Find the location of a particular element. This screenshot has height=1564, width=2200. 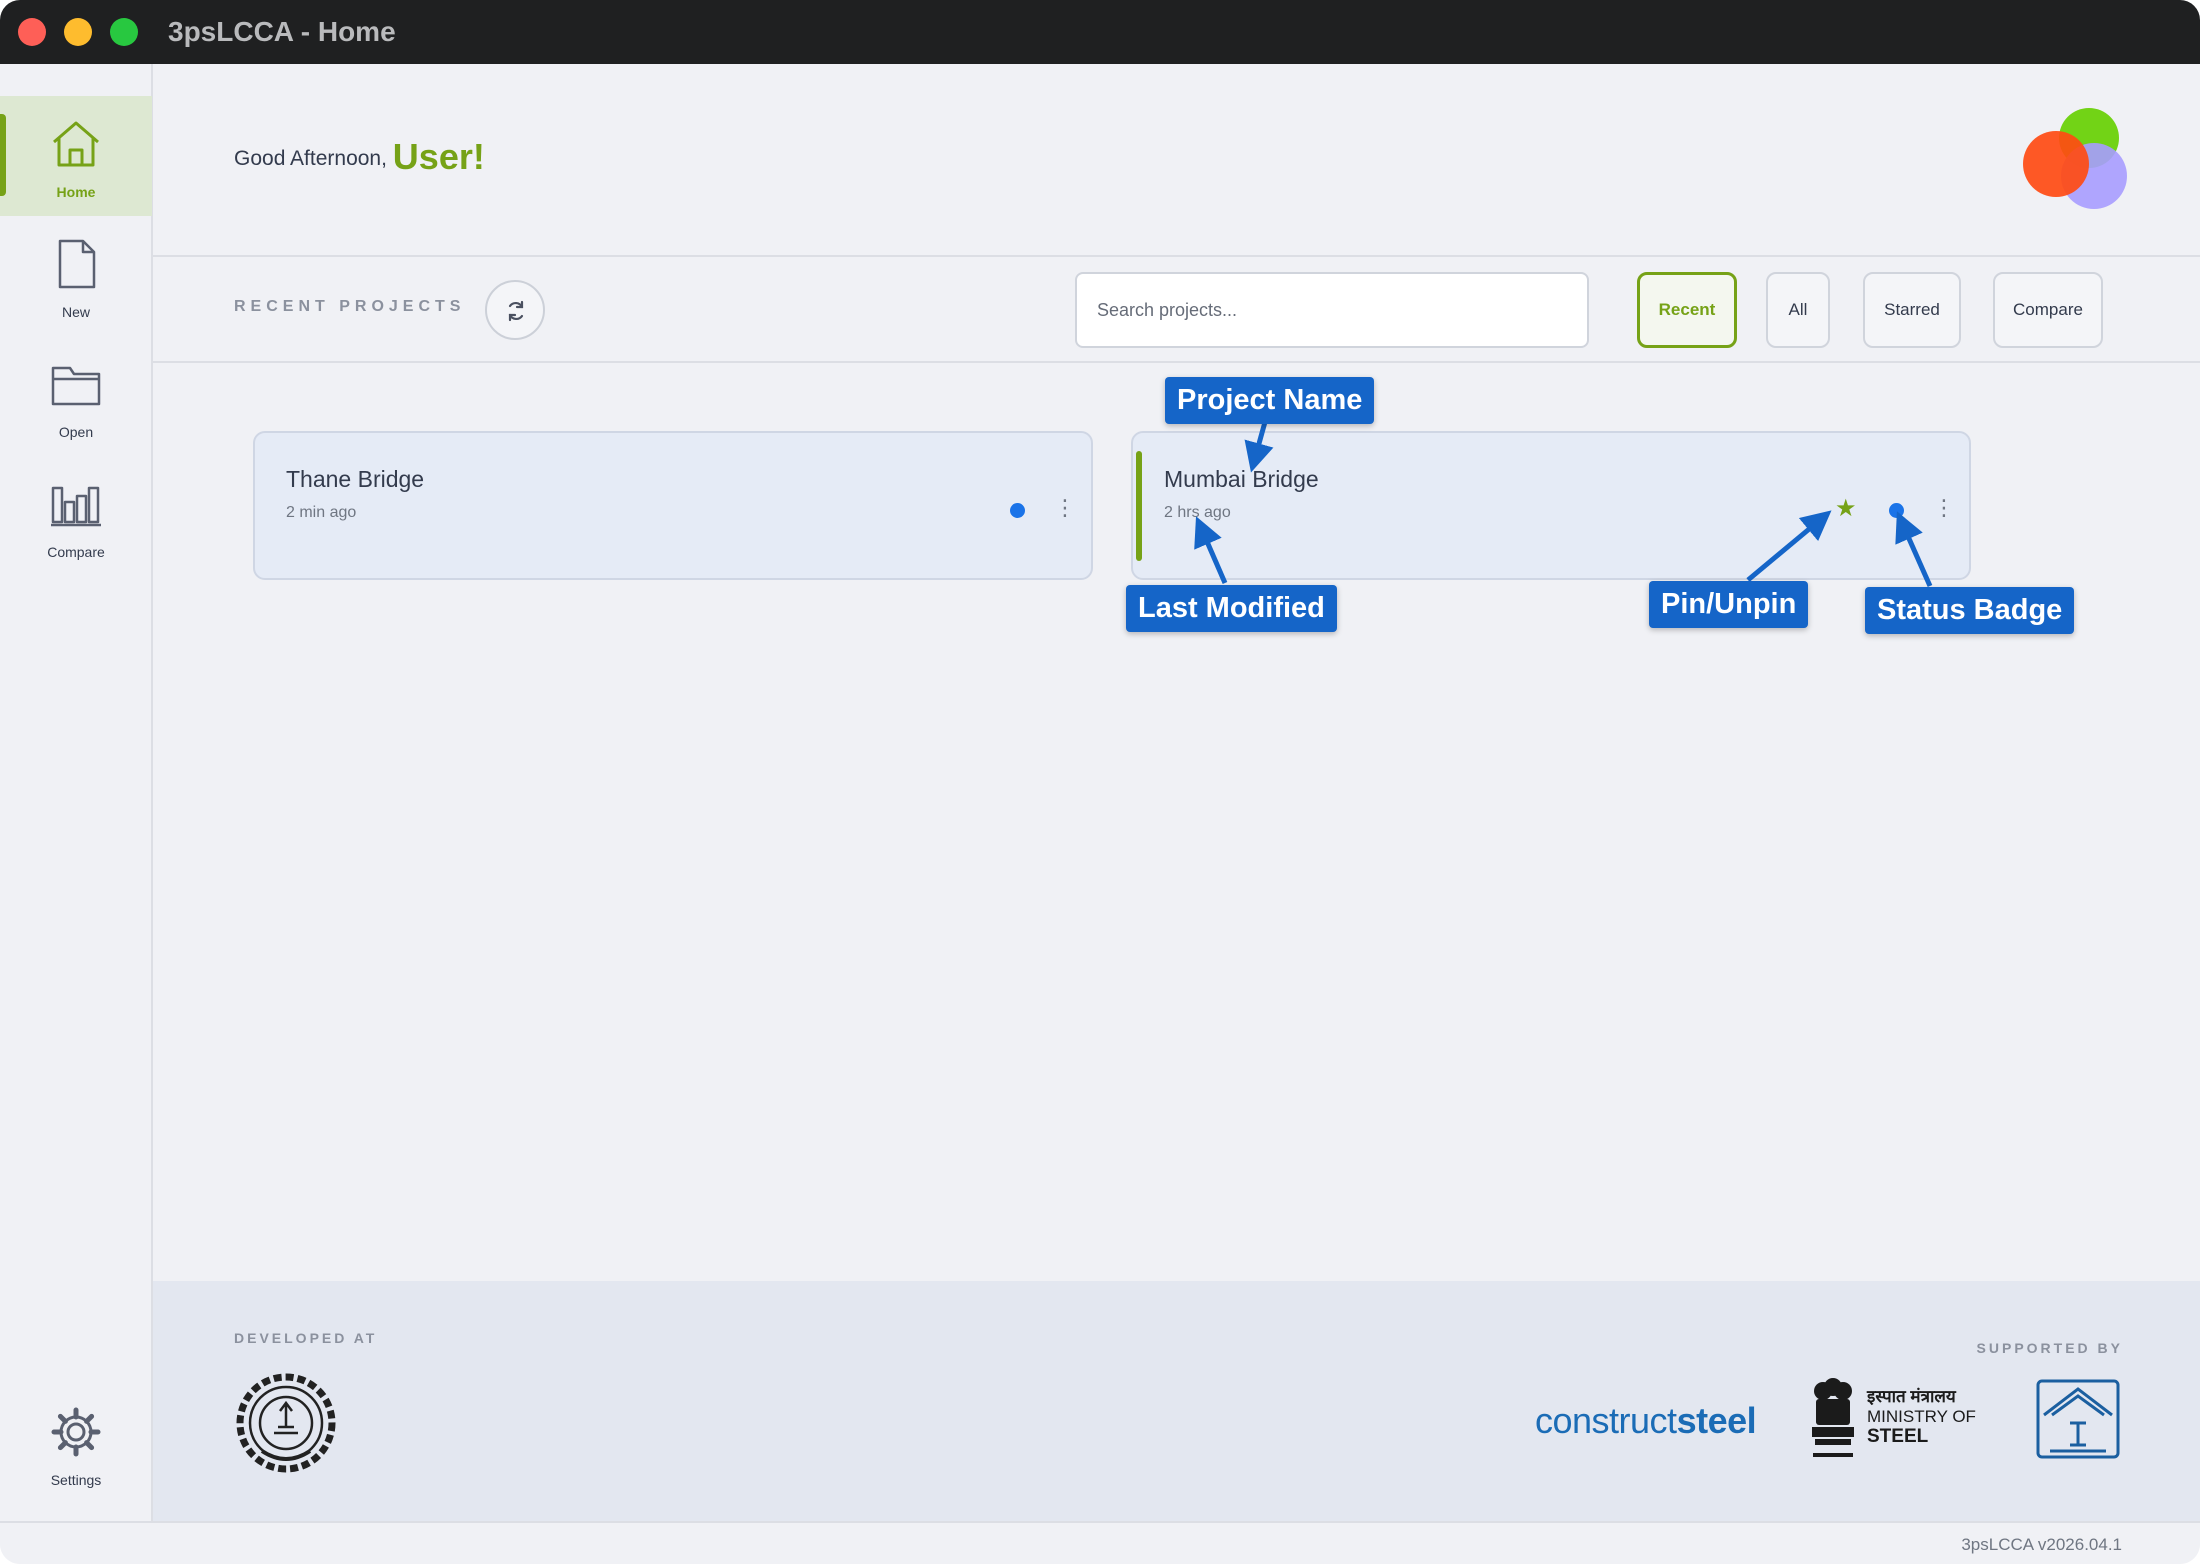

constructsteel-logo: constructsteel is located at coordinates (1646, 1421).